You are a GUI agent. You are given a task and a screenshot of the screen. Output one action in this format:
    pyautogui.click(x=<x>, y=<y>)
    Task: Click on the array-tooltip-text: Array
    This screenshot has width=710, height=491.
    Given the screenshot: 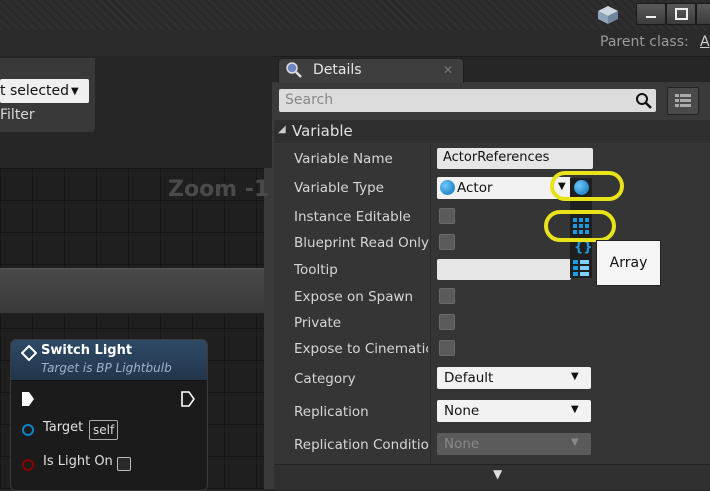 What is the action you would take?
    pyautogui.click(x=628, y=263)
    